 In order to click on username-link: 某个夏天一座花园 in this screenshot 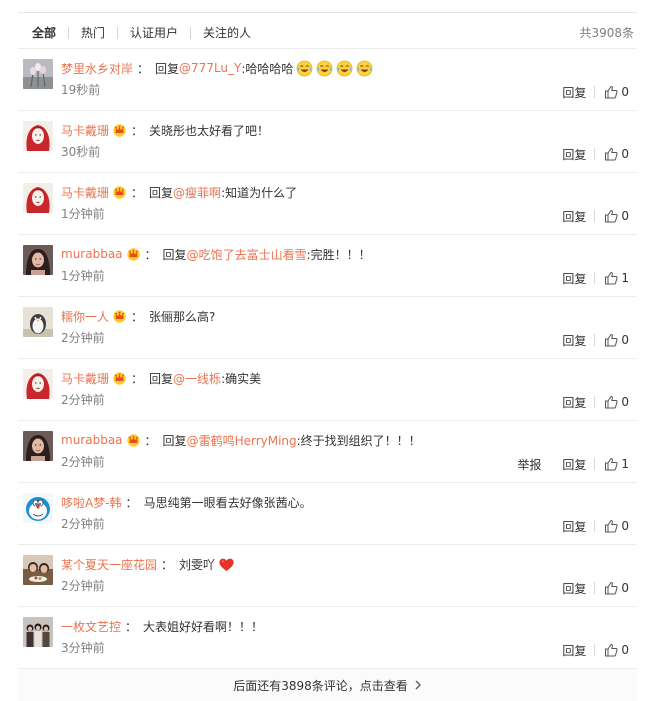, I will do `click(109, 564)`.